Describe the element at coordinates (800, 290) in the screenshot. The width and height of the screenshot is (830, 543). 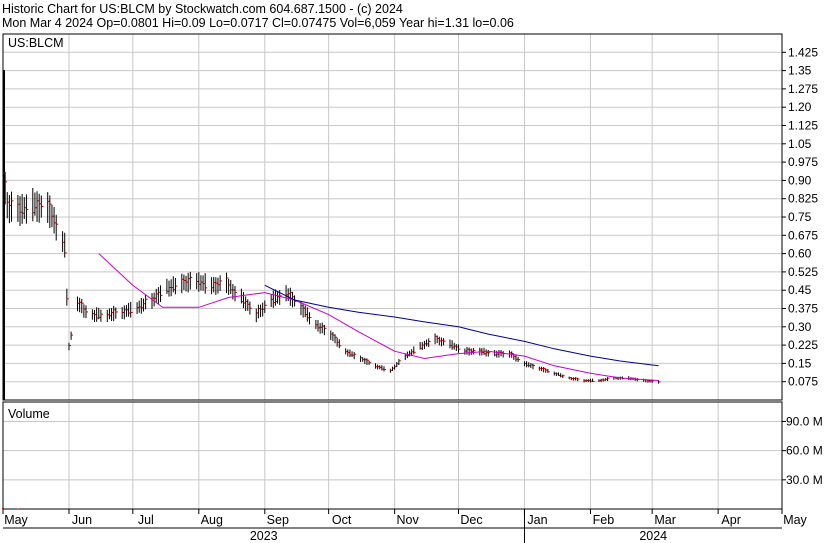
I see `price-tick-label: 0.45` at that location.